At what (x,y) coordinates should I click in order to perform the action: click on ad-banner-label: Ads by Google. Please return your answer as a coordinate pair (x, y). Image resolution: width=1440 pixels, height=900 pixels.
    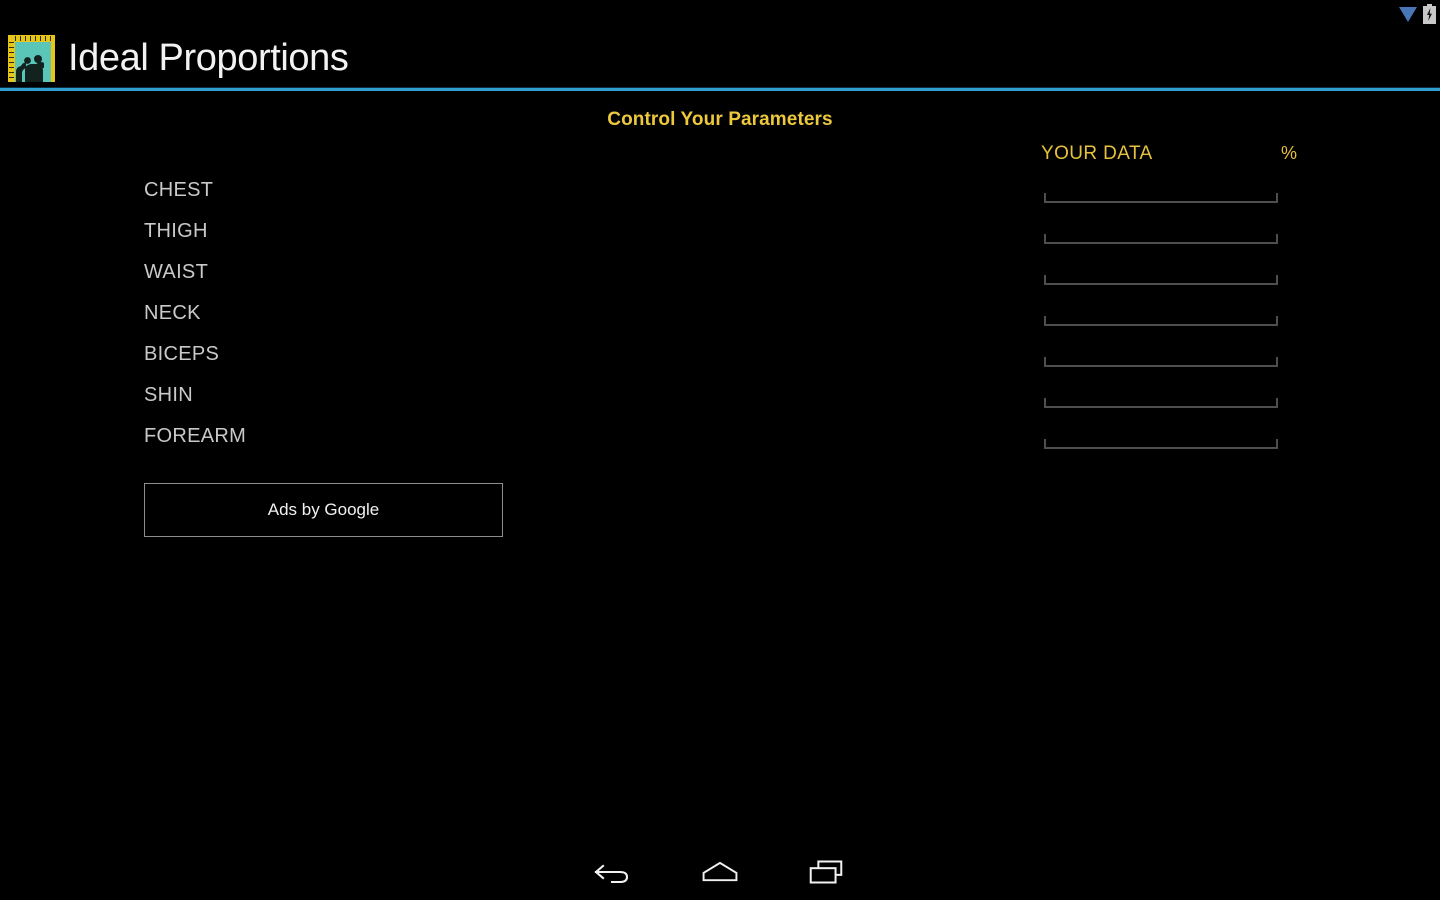
    Looking at the image, I should click on (323, 509).